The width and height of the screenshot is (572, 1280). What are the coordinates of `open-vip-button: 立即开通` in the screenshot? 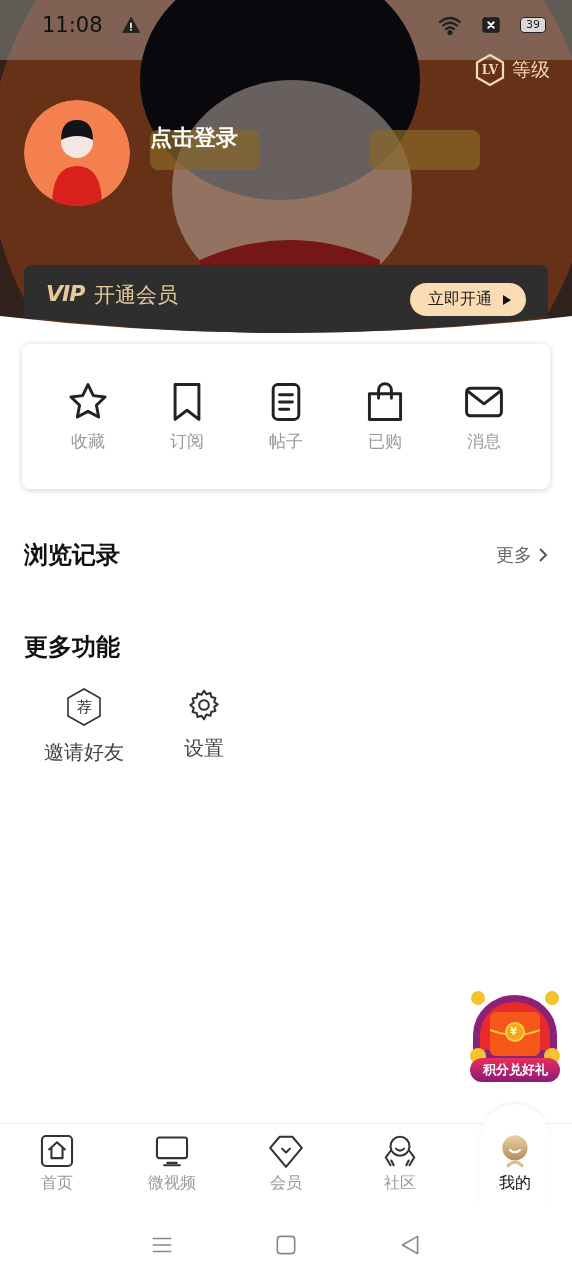 It's located at (468, 299).